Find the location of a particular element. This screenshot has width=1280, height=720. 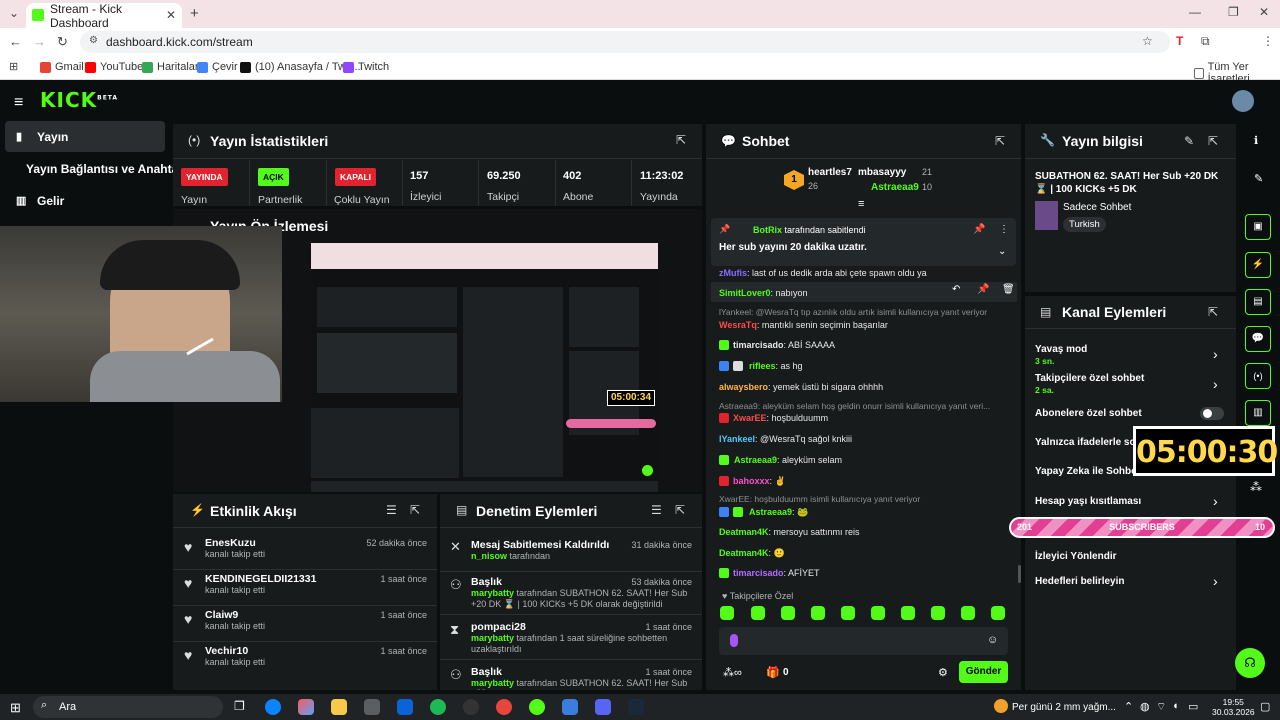

app-icon is located at coordinates (570, 707).